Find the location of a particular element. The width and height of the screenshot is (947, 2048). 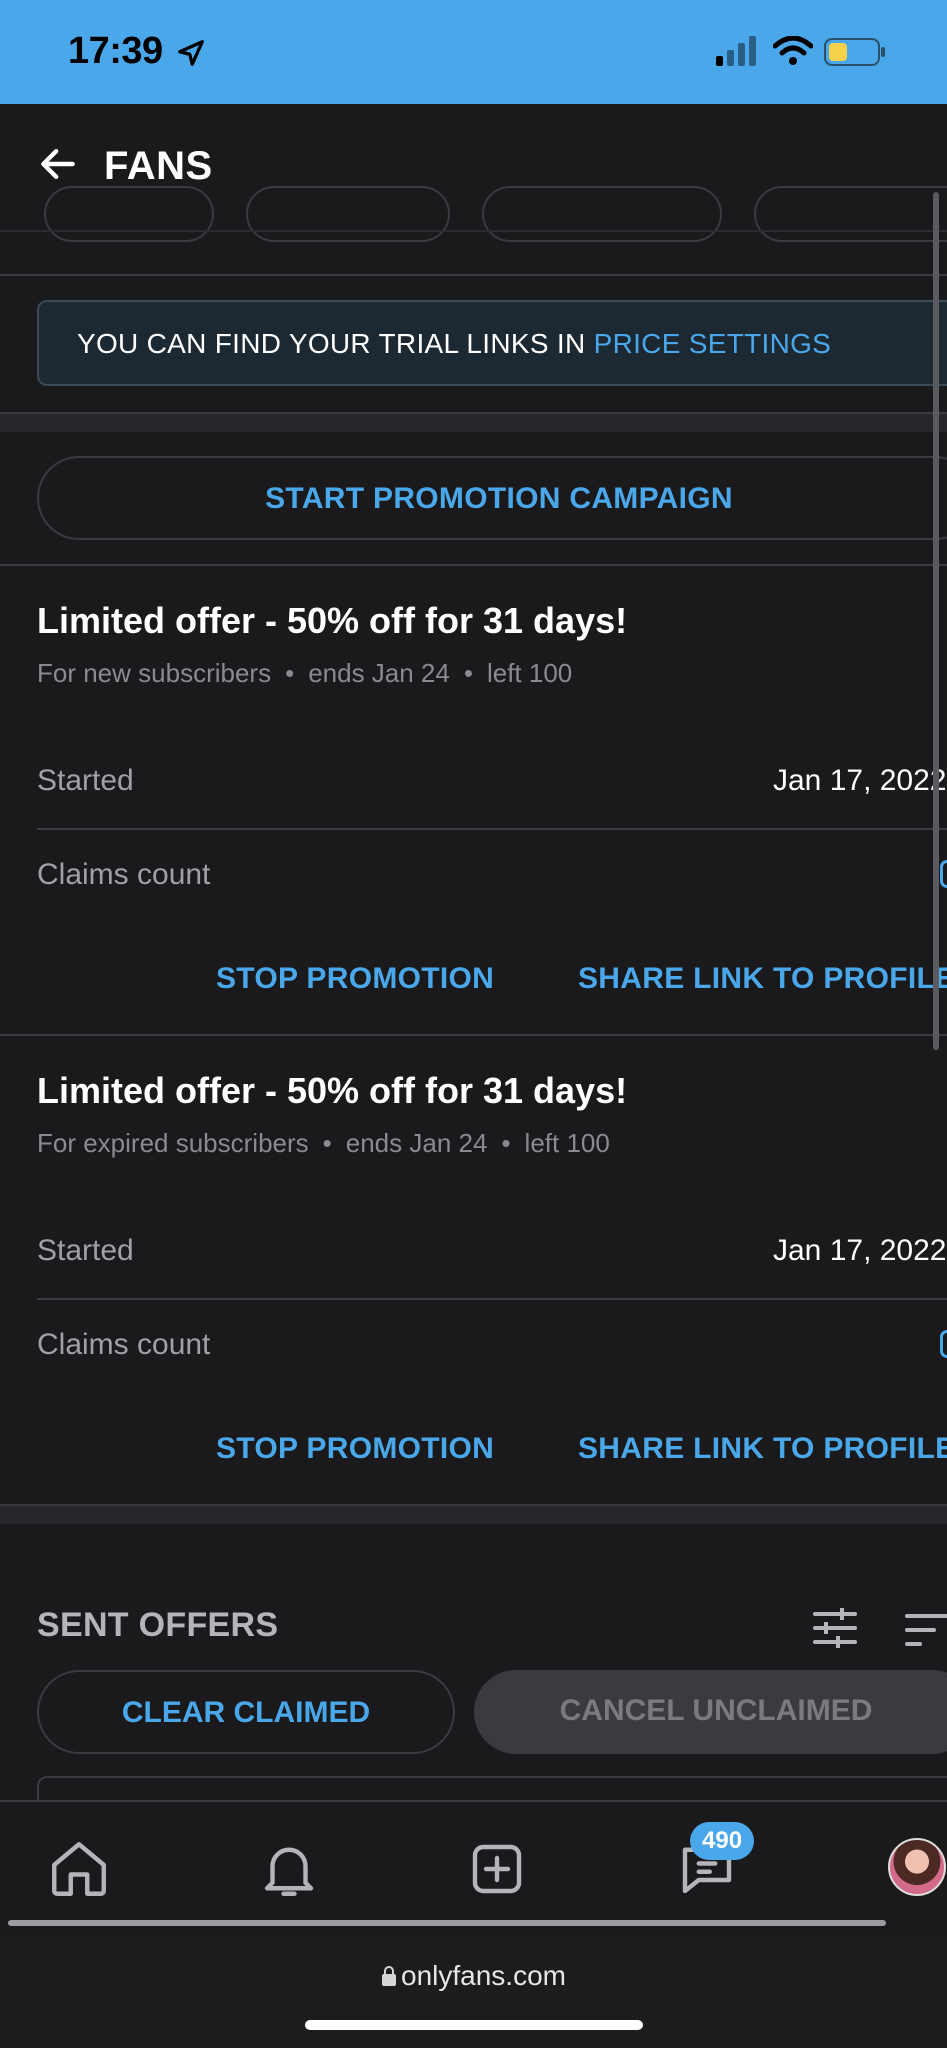

wifi-icon is located at coordinates (793, 50).